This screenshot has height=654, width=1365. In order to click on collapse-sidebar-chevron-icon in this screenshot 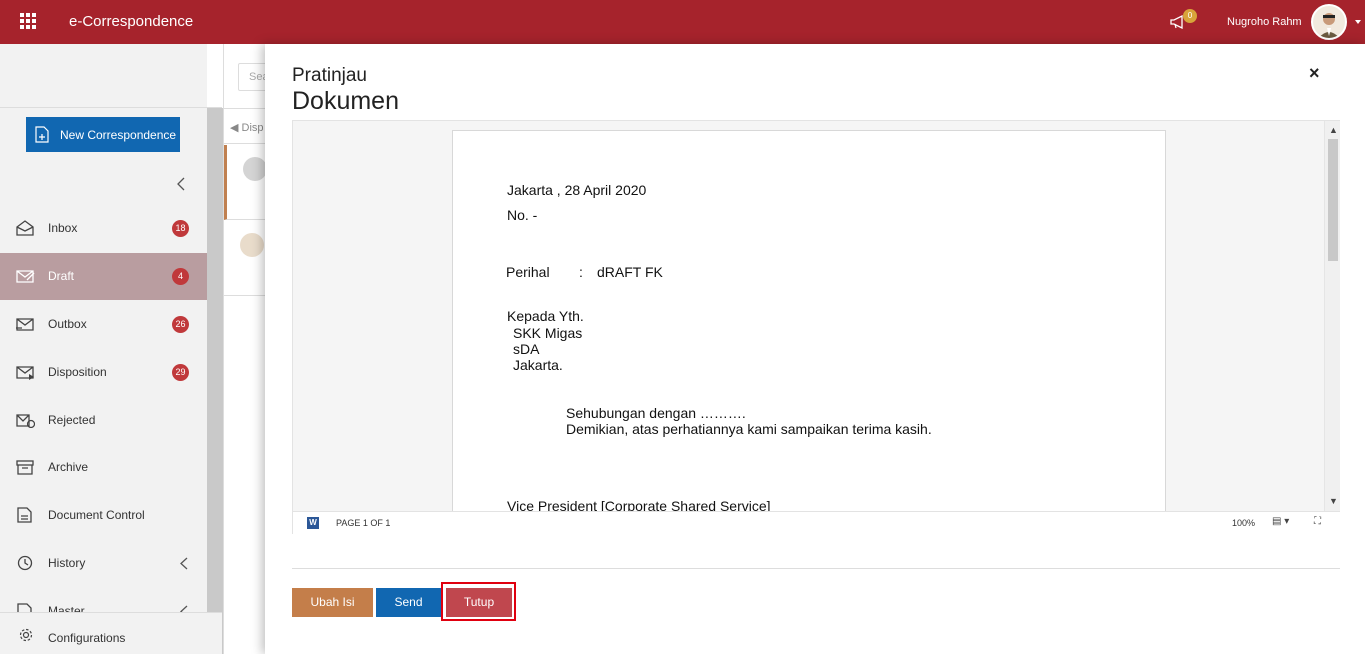, I will do `click(181, 184)`.